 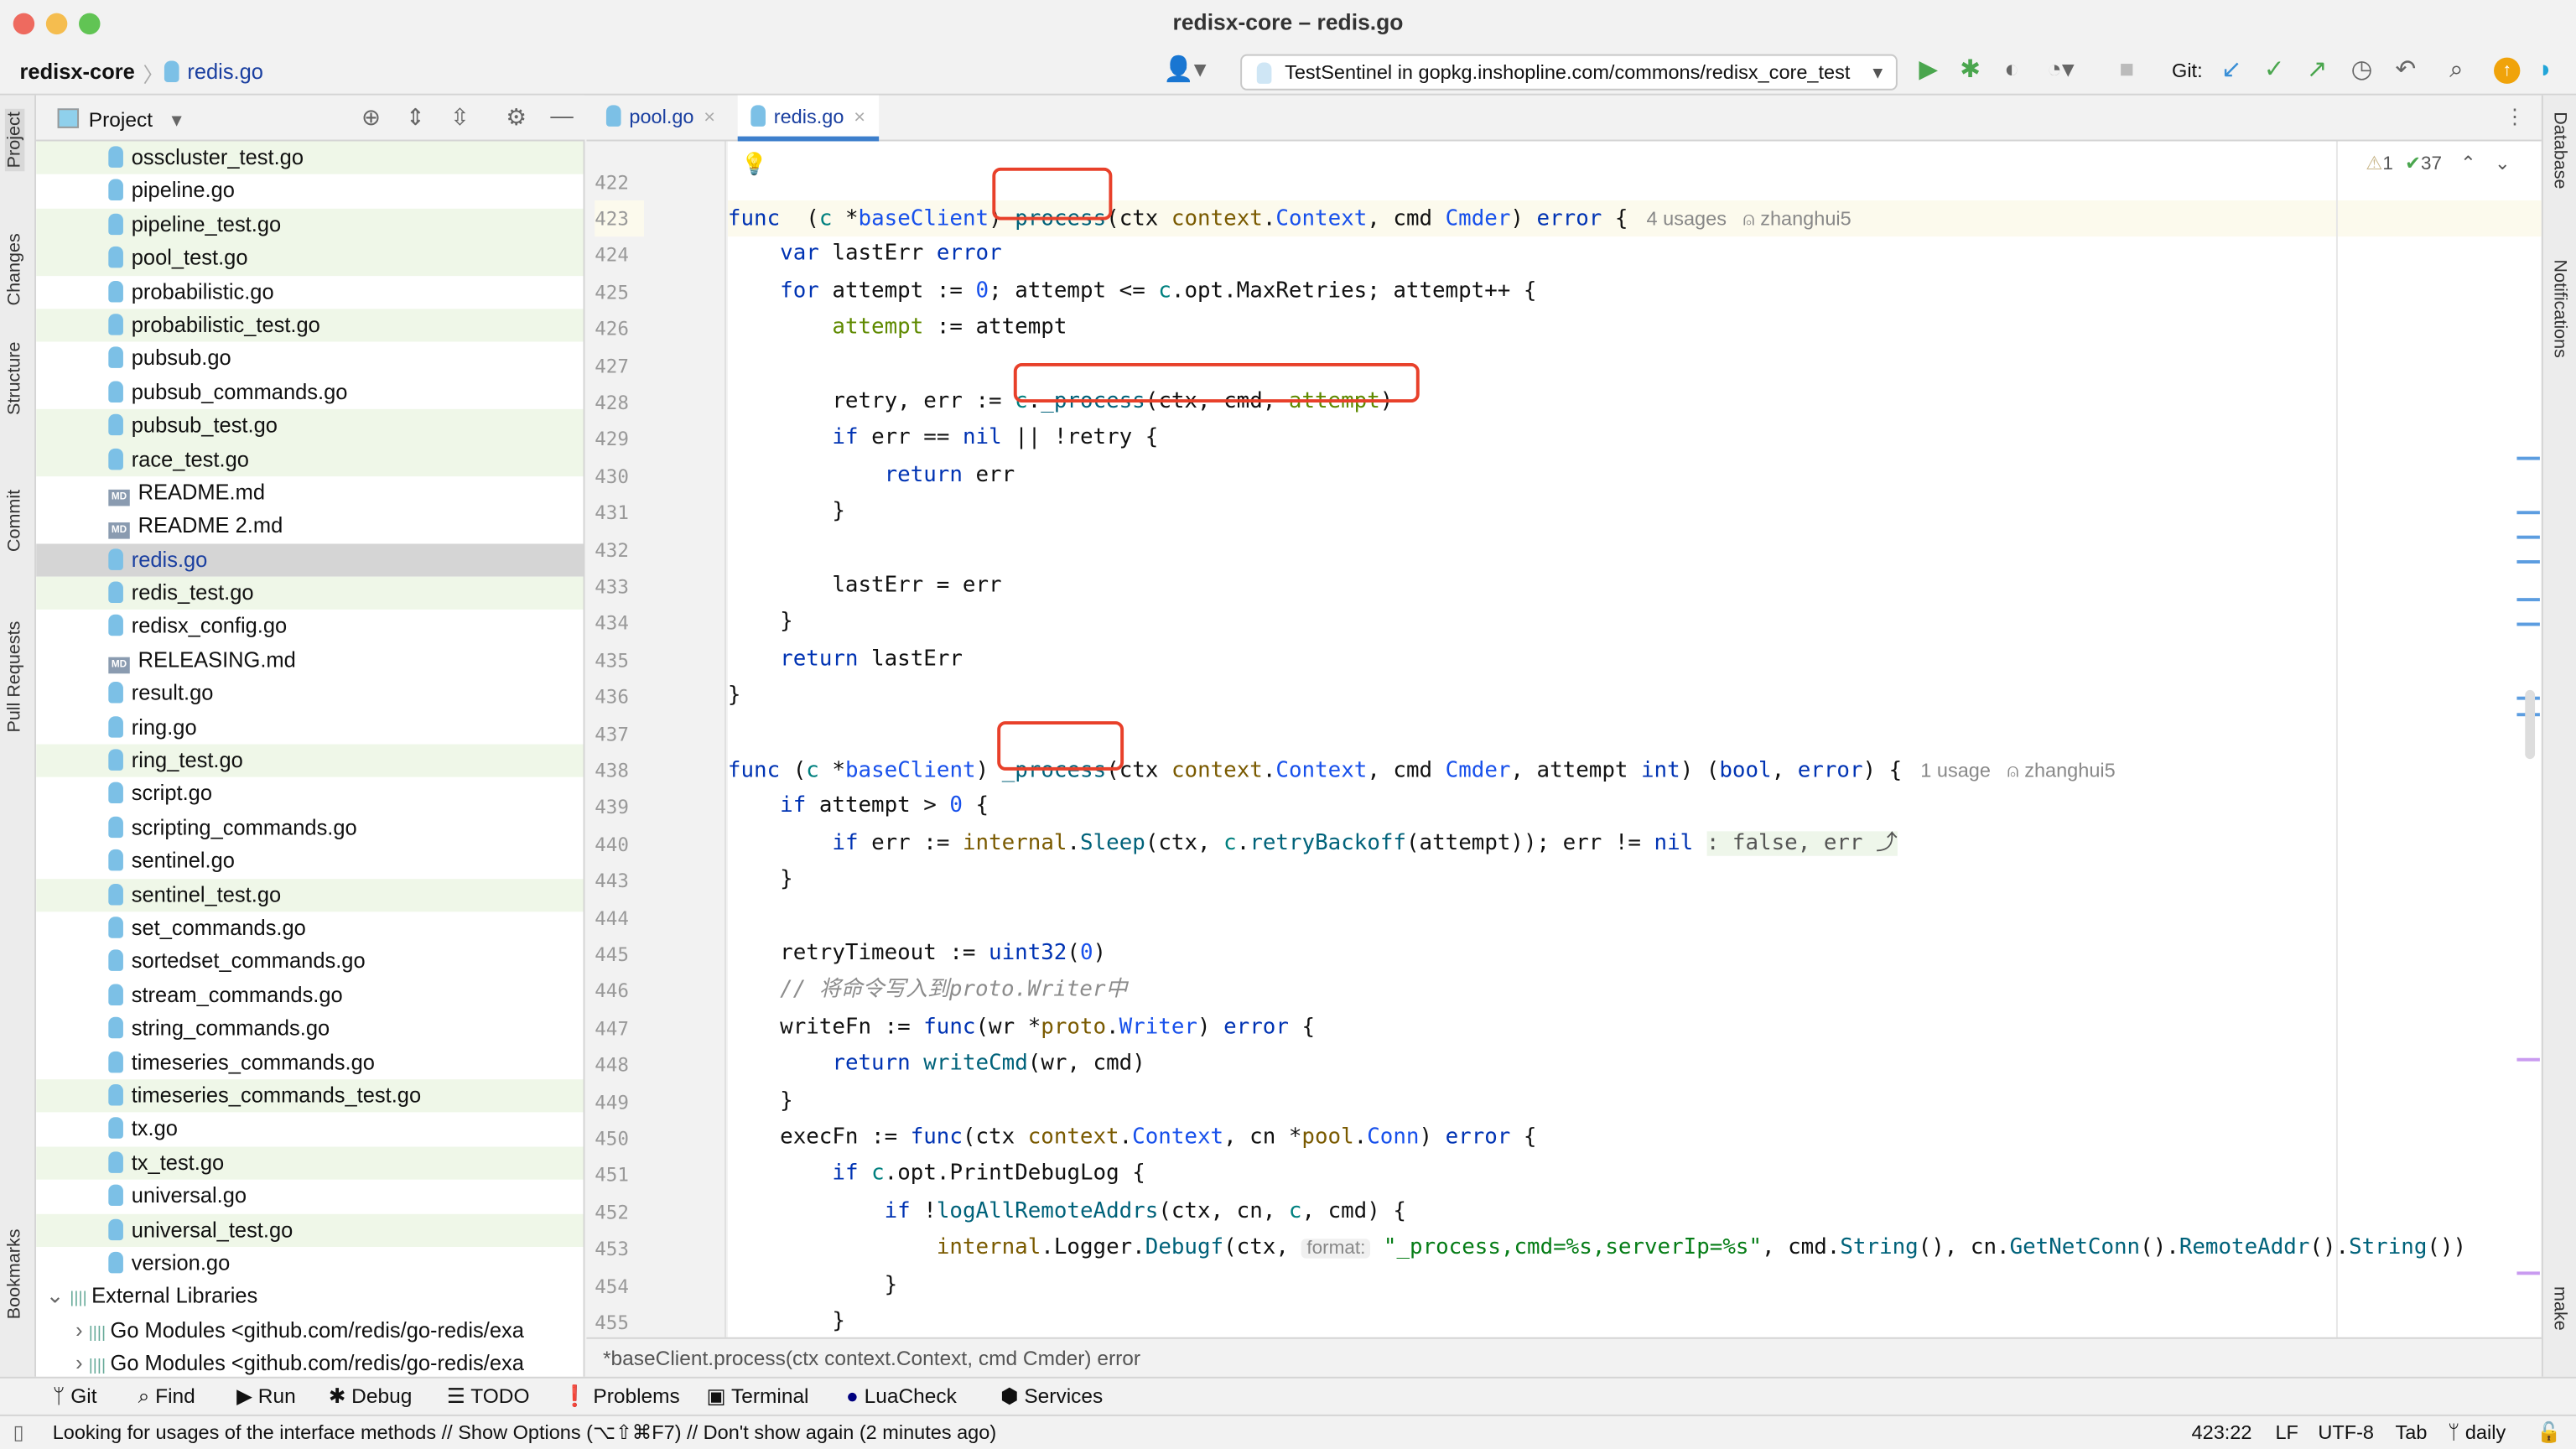 What do you see at coordinates (309, 861) in the screenshot?
I see `tree-item-file: sentinel.go` at bounding box center [309, 861].